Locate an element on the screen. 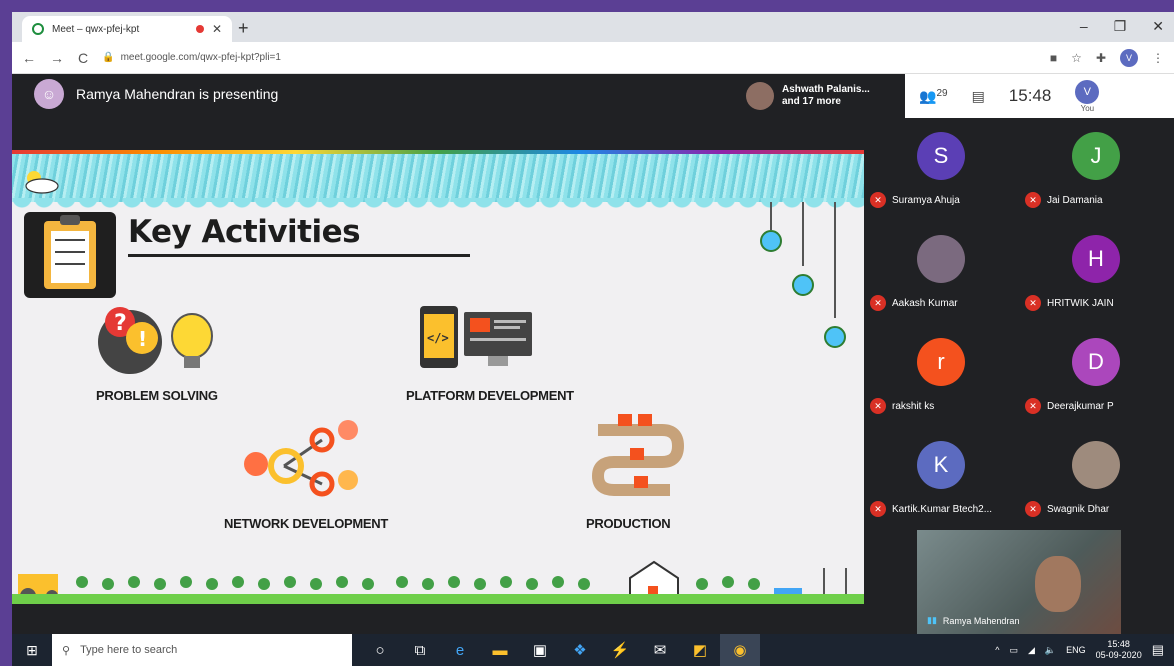 The image size is (1174, 666). you-indicator: V You is located at coordinates (1087, 96).